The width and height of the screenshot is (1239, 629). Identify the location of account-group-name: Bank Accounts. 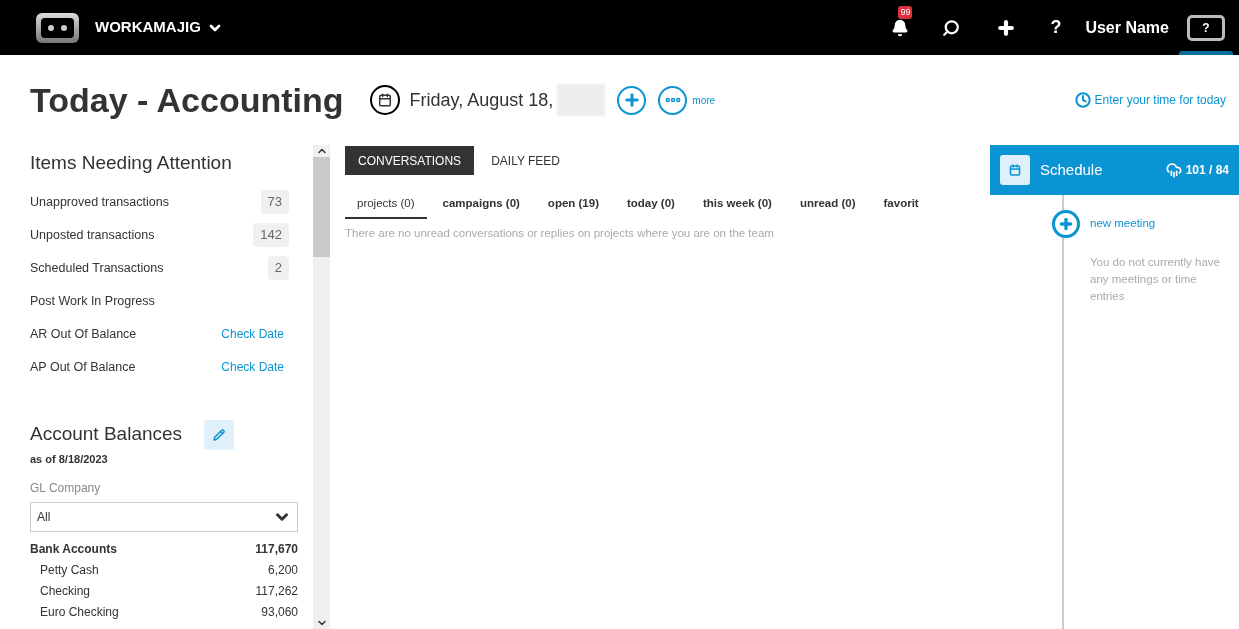
(73, 549).